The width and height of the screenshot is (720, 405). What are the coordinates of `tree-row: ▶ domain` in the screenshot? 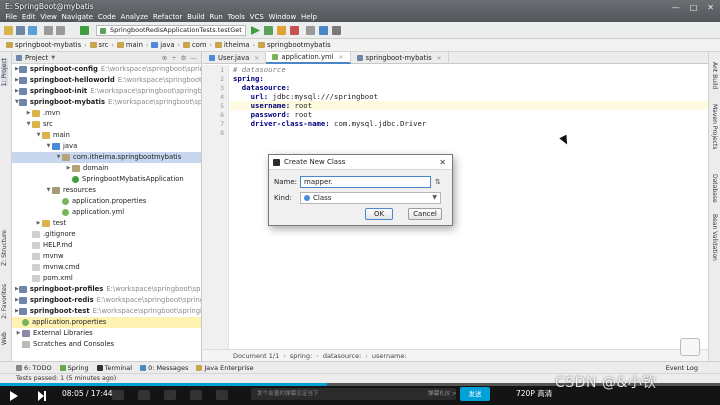 It's located at (106, 168).